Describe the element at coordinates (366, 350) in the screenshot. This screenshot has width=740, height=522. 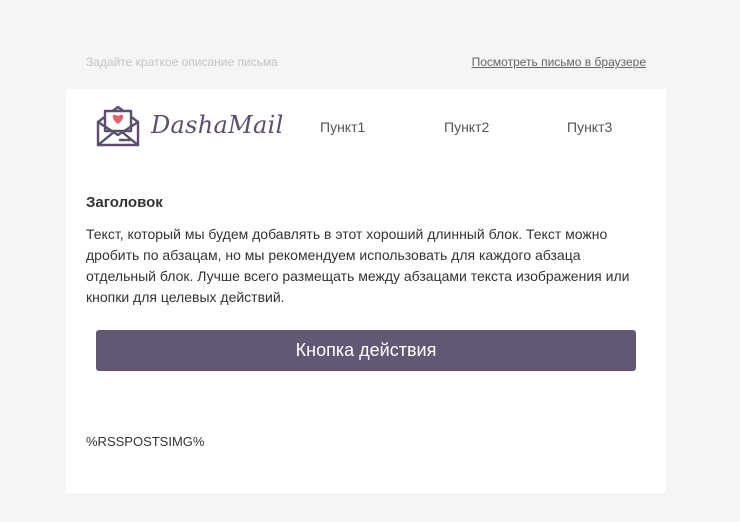
I see `action-button: Кнопка действия` at that location.